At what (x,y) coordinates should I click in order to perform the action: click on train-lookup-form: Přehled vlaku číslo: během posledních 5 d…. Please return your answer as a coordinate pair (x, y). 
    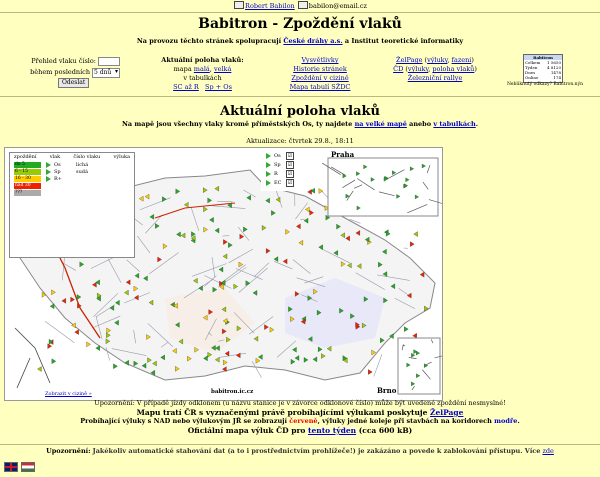
    Looking at the image, I should click on (74, 72).